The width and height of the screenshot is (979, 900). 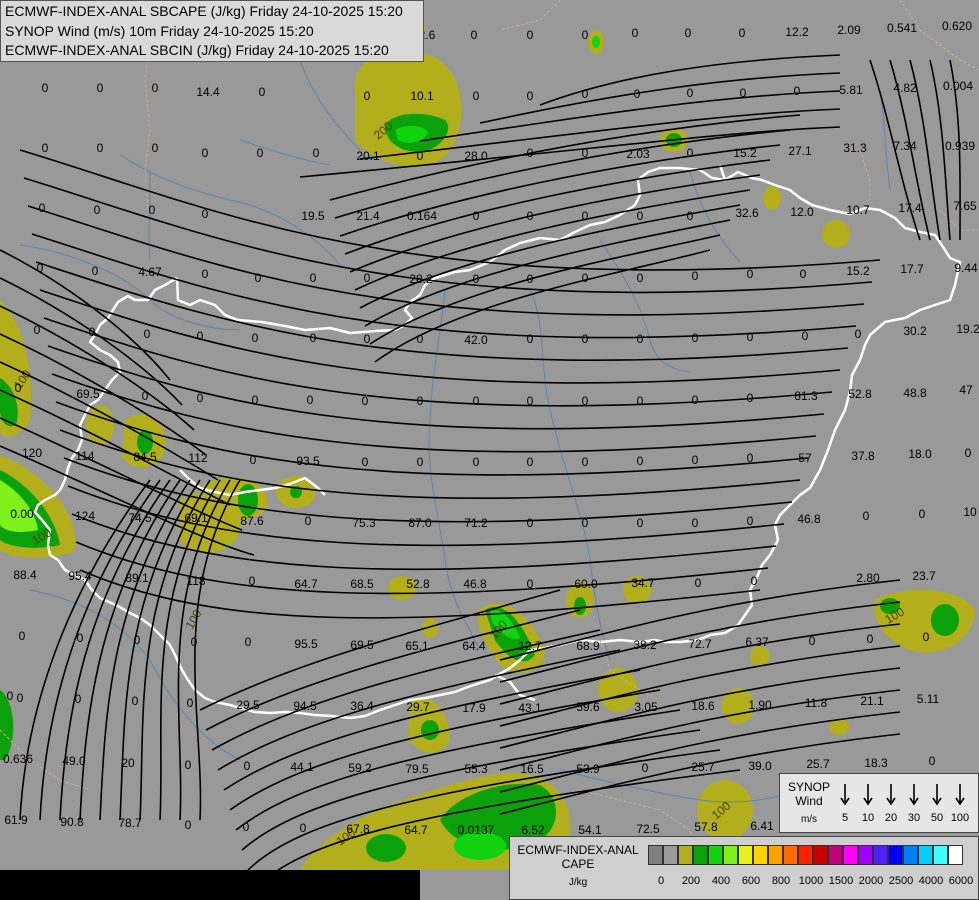 What do you see at coordinates (418, 707) in the screenshot?
I see `station-value: 29.7` at bounding box center [418, 707].